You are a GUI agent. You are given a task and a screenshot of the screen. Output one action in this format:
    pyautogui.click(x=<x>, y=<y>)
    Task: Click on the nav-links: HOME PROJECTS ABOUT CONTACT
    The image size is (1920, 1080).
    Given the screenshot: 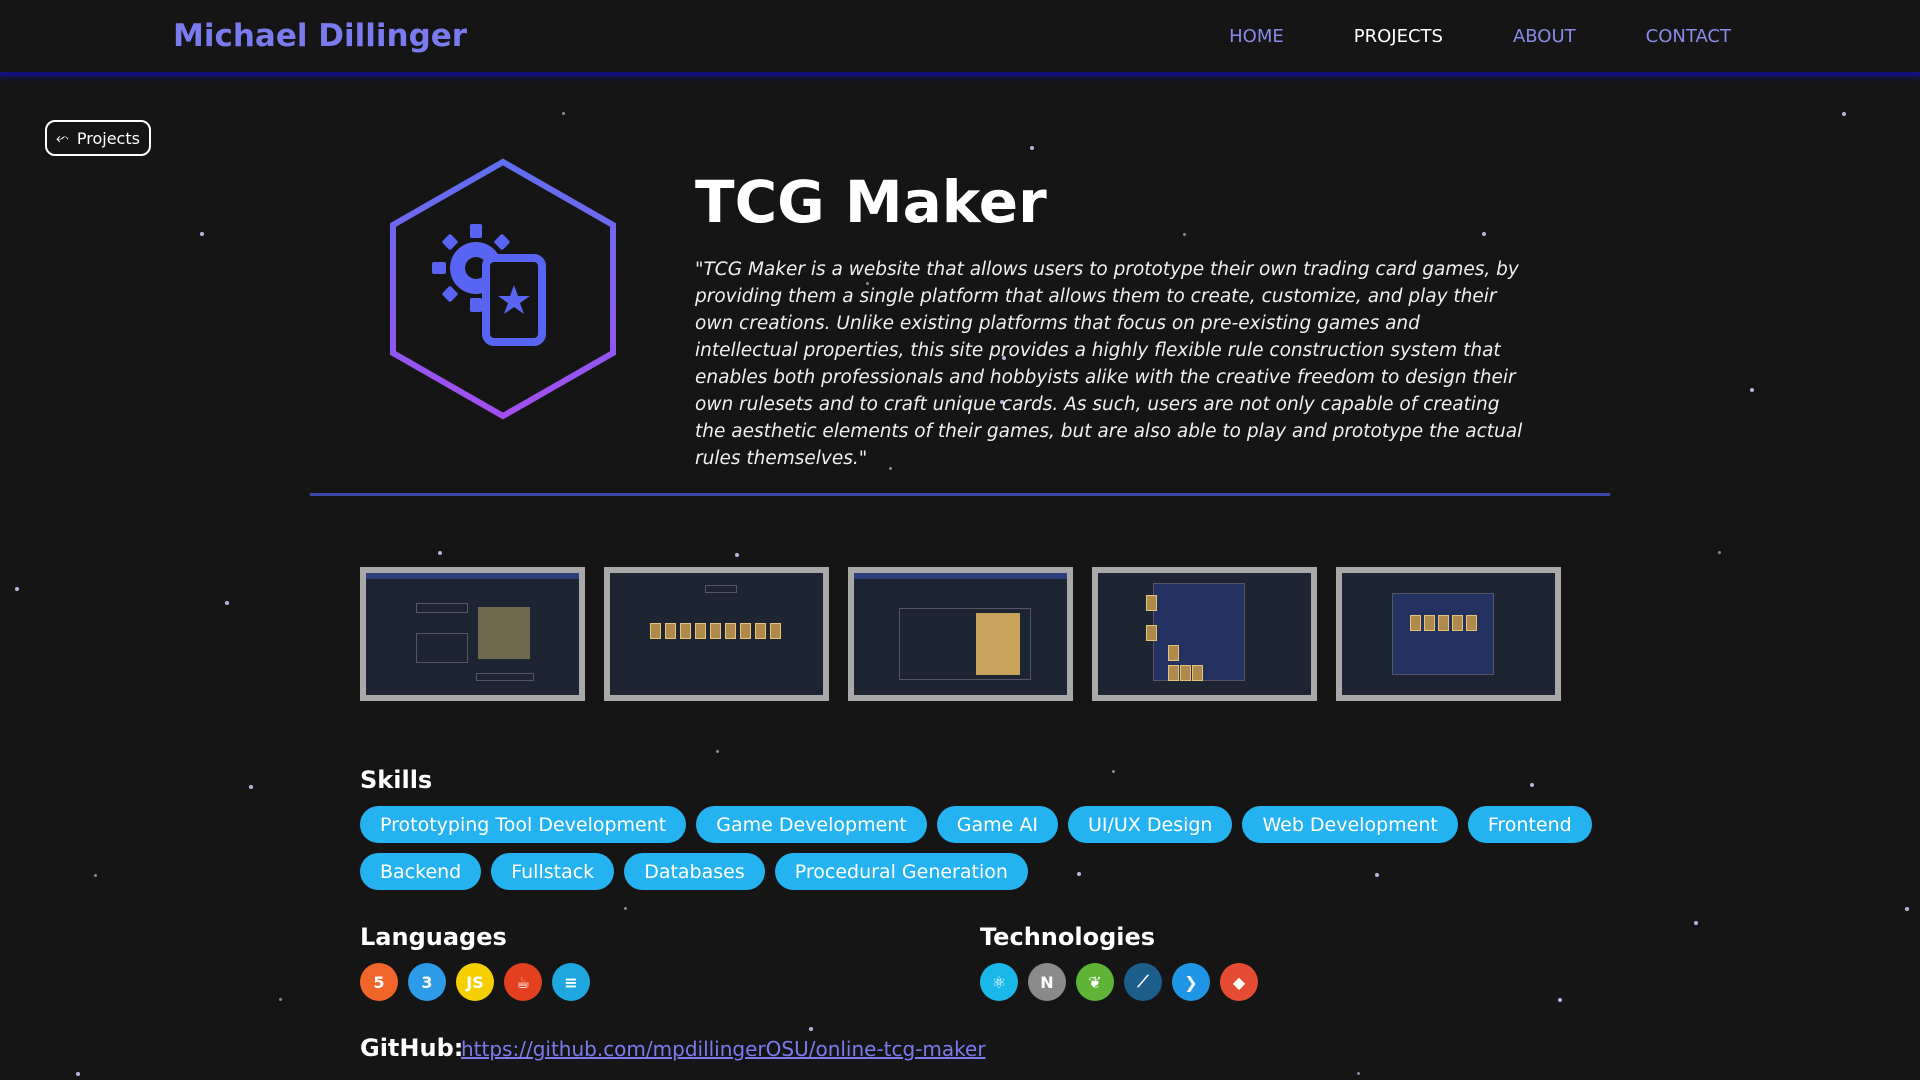 What is the action you would take?
    pyautogui.click(x=1445, y=36)
    